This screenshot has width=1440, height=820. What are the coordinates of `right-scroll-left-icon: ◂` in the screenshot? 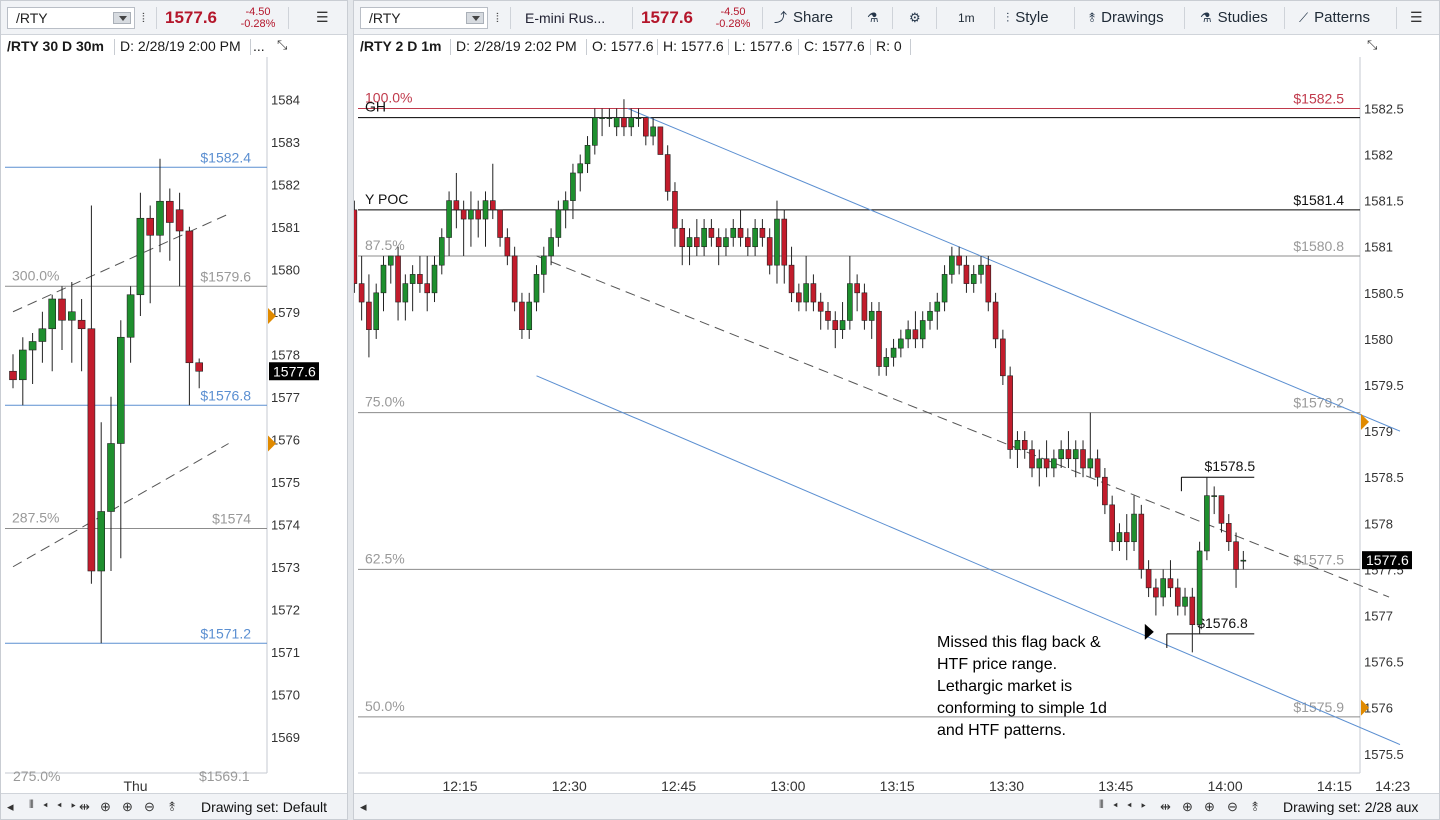 It's located at (363, 807).